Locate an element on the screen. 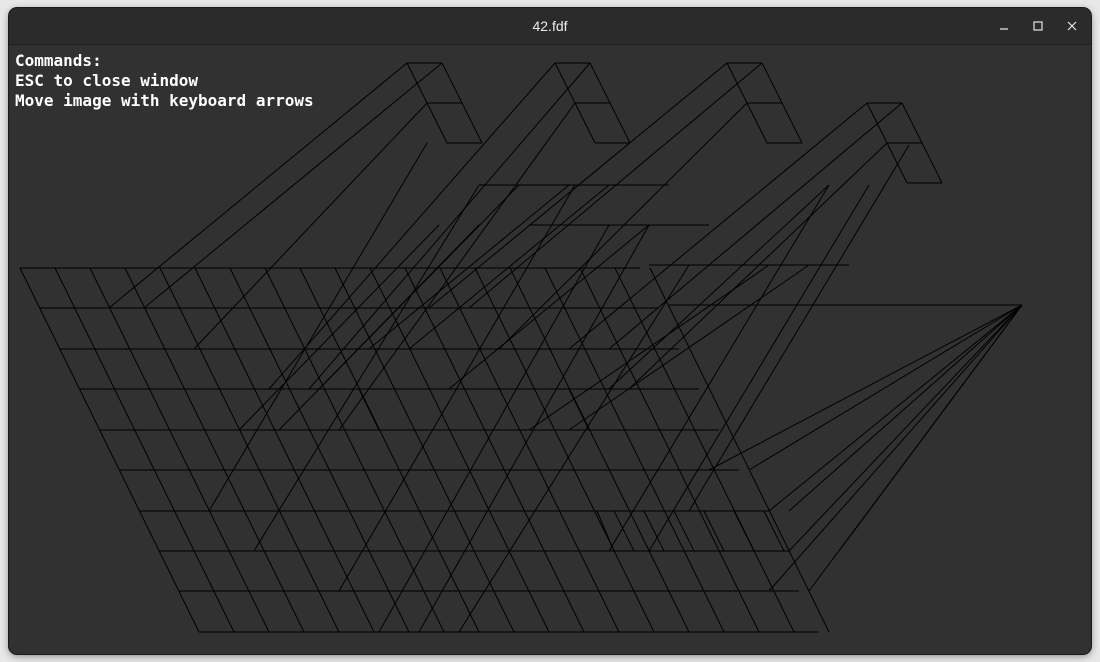 Image resolution: width=1100 pixels, height=662 pixels. close-button is located at coordinates (1072, 26).